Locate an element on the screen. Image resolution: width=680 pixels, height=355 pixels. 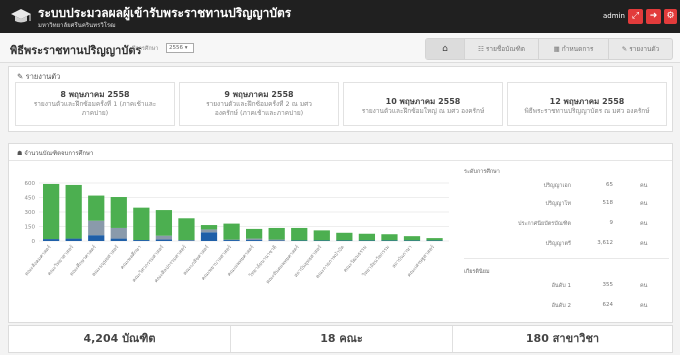
nav-tabs: ⌂ ☷ รายชื่อบัณฑิต ▦ กำหนดการ ✎ รายงานตัว is located at coordinates (549, 49).